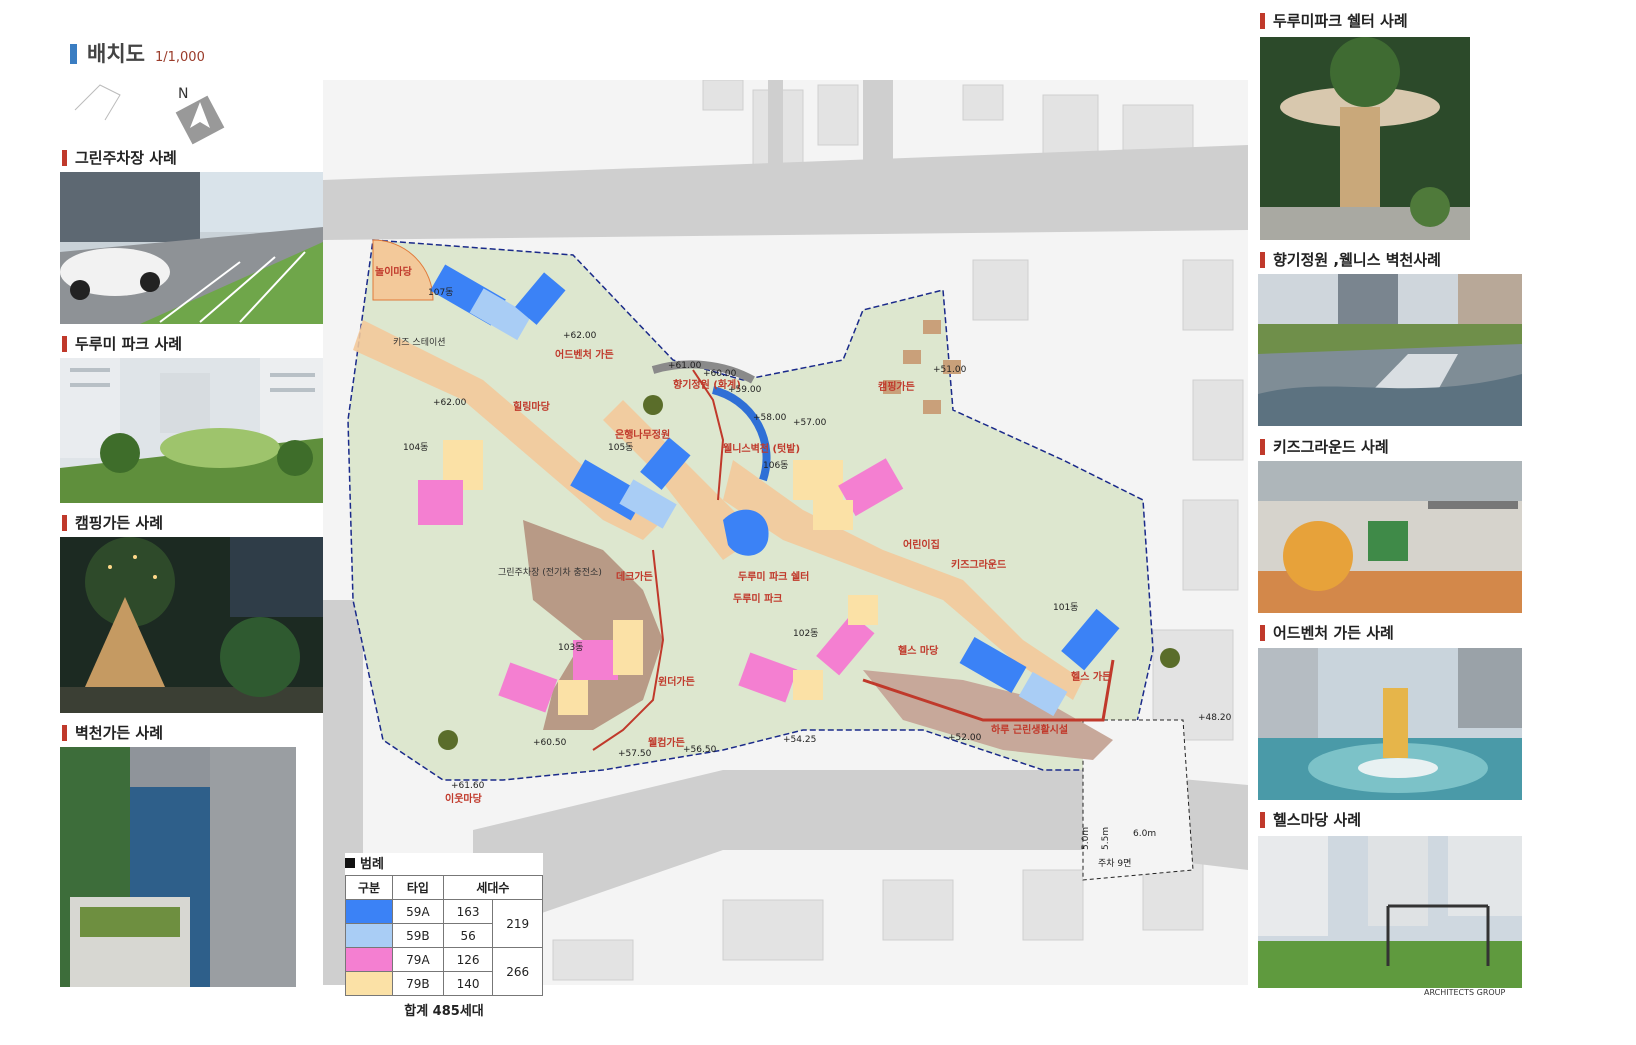  I want to click on svg-text: +60.00, so click(720, 374).